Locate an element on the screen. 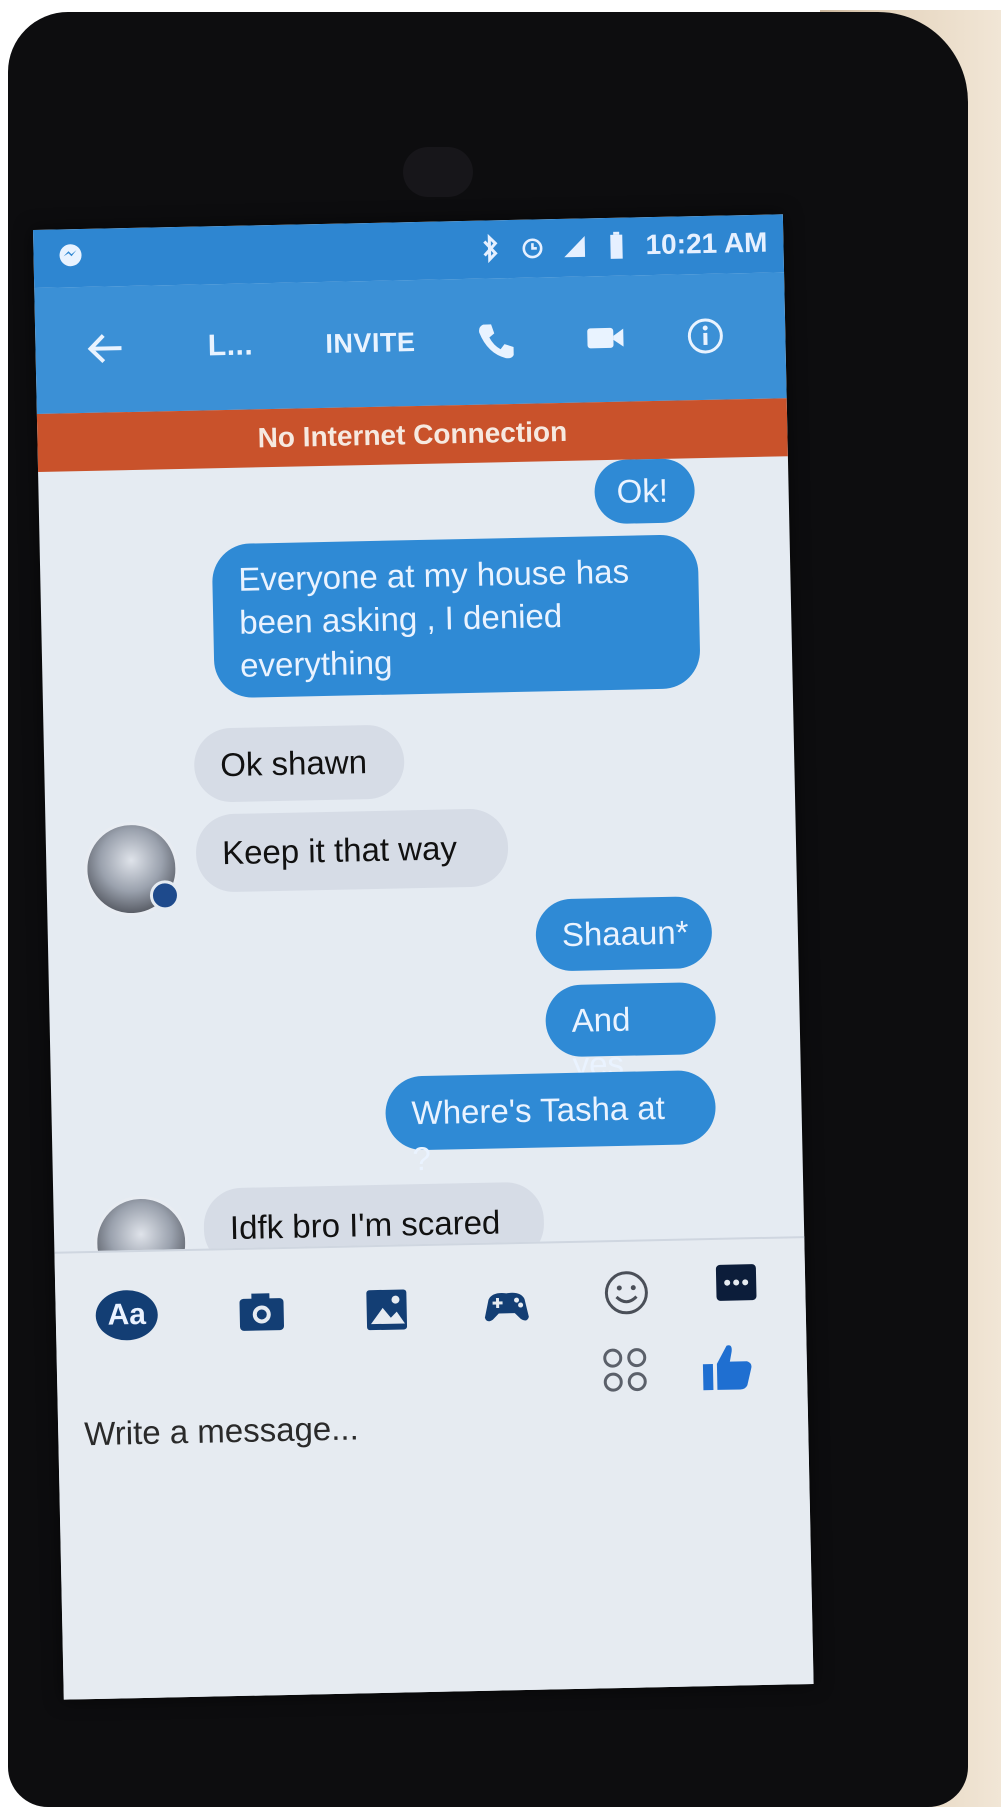  call-button is located at coordinates (495, 340).